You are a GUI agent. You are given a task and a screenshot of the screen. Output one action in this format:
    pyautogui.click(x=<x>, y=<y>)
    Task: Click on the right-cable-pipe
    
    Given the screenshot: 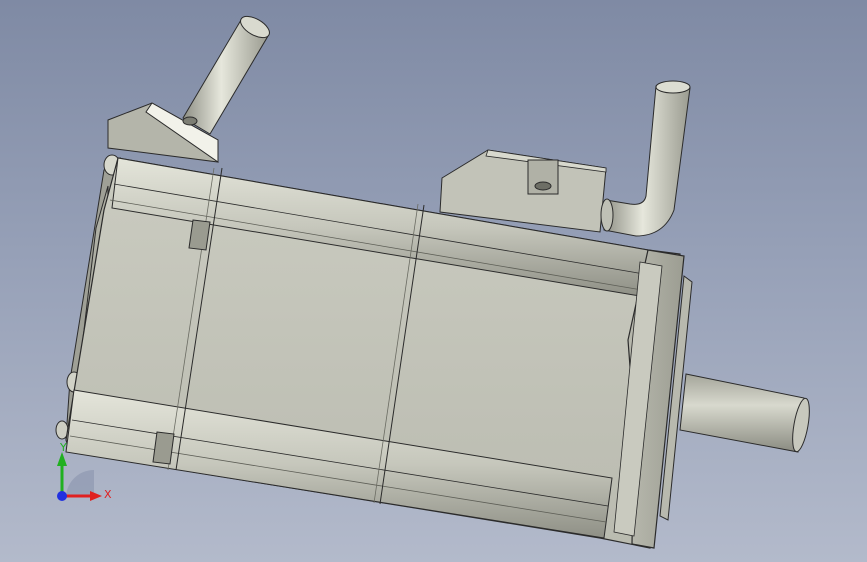 What is the action you would take?
    pyautogui.click(x=645, y=158)
    